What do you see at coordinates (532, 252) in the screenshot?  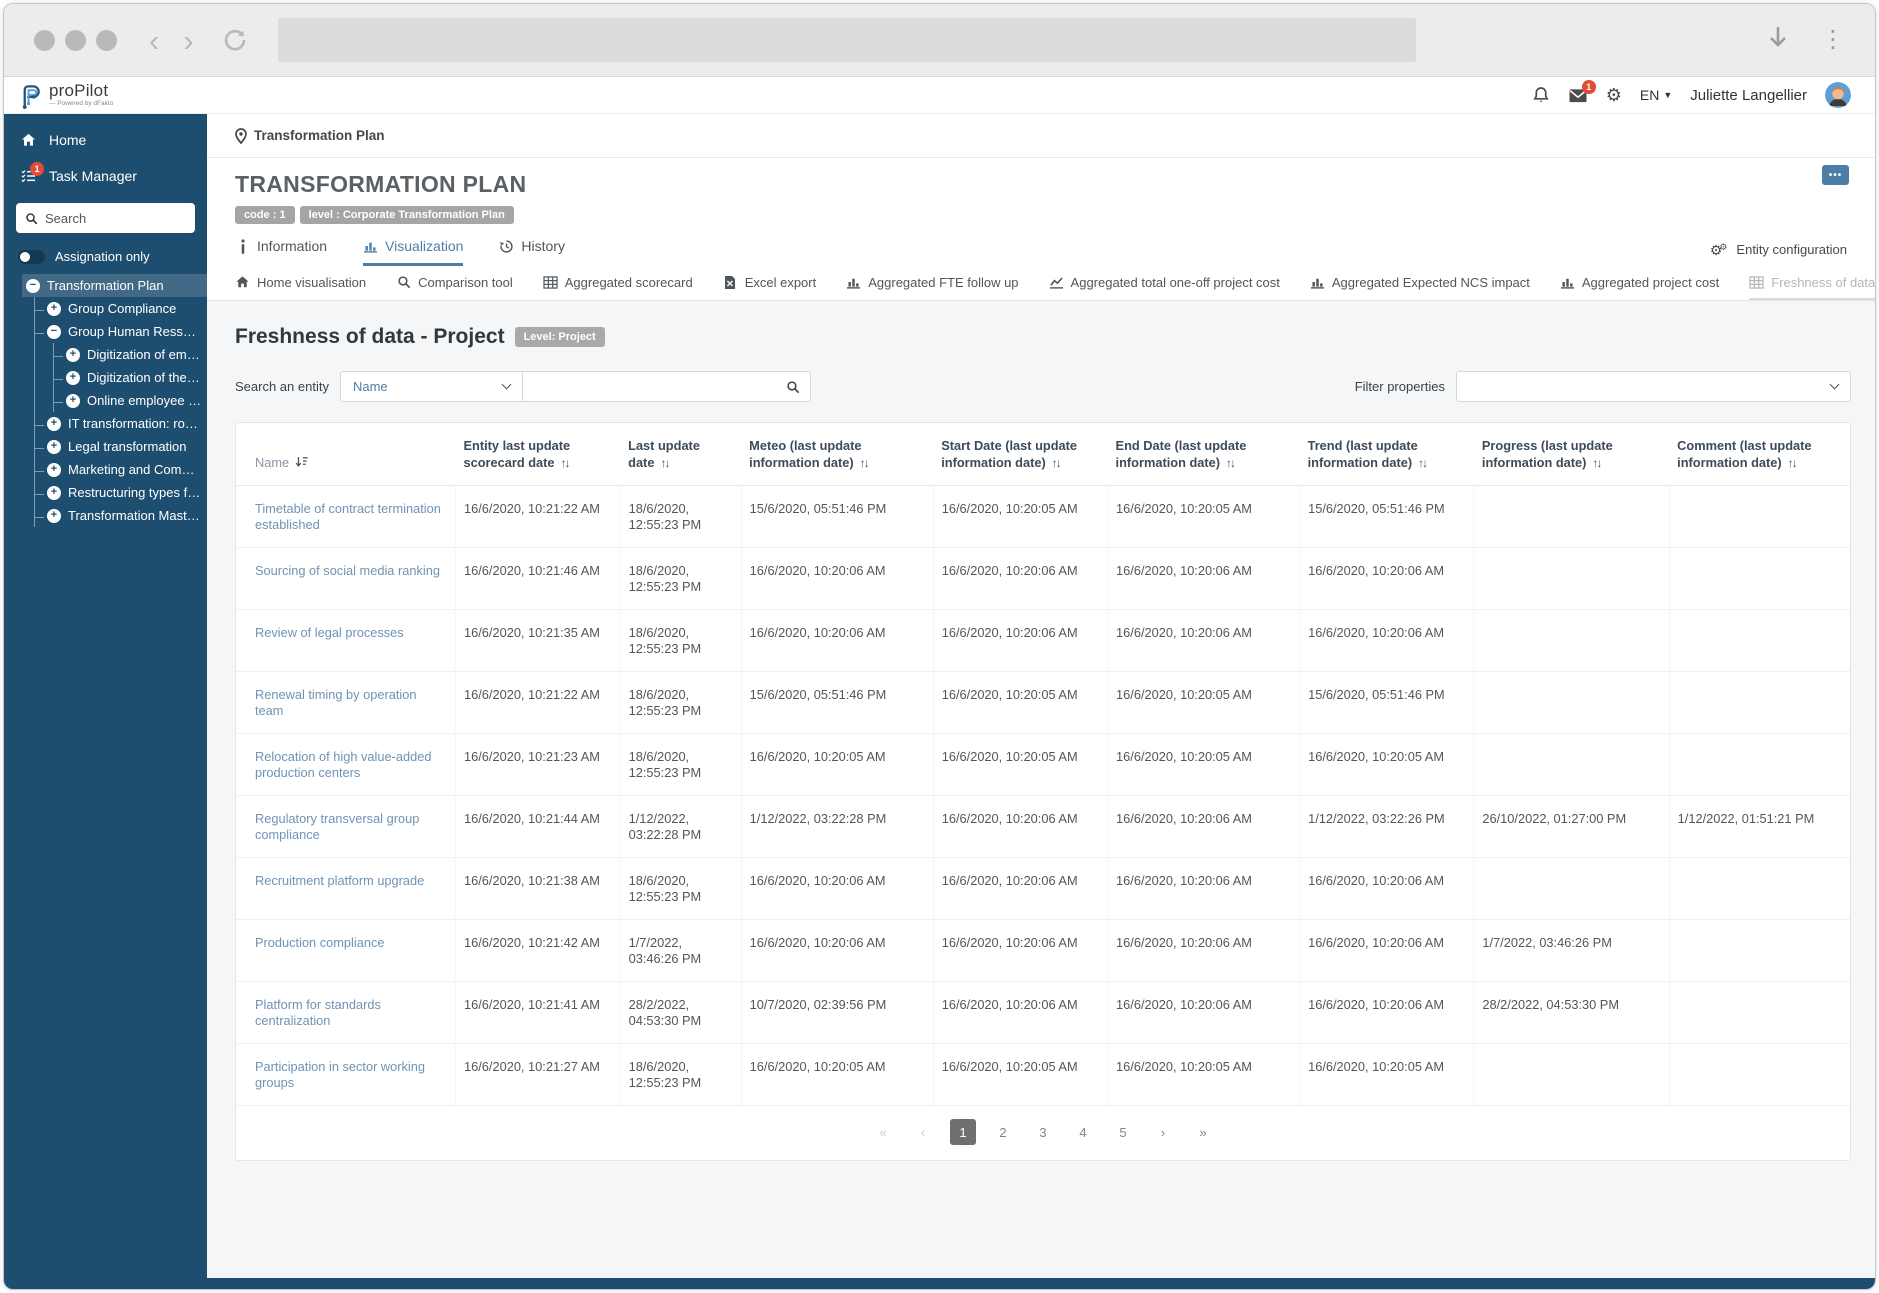 I see `tab-history: History` at bounding box center [532, 252].